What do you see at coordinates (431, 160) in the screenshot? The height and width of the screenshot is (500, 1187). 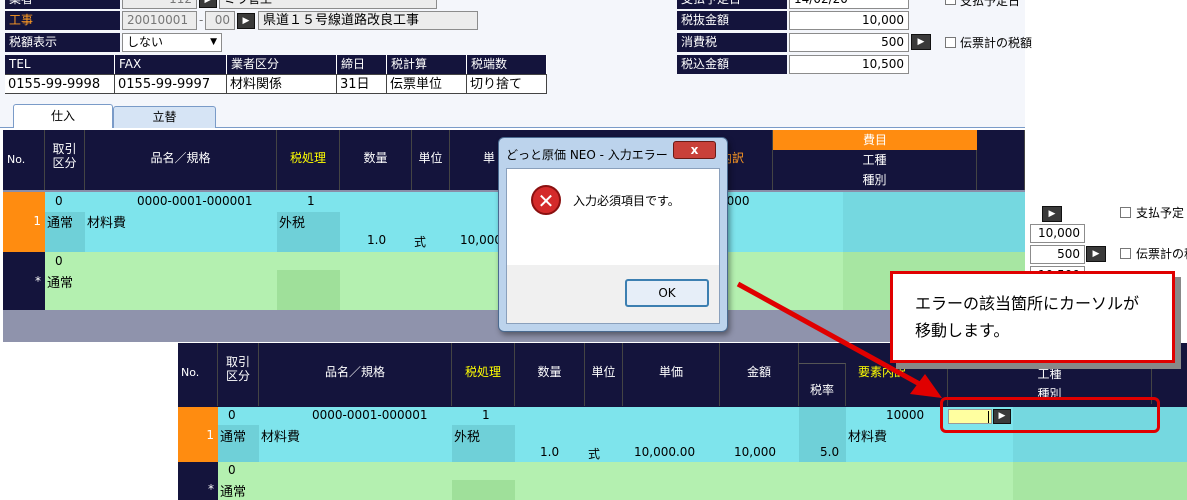 I see `th-unit: 単位` at bounding box center [431, 160].